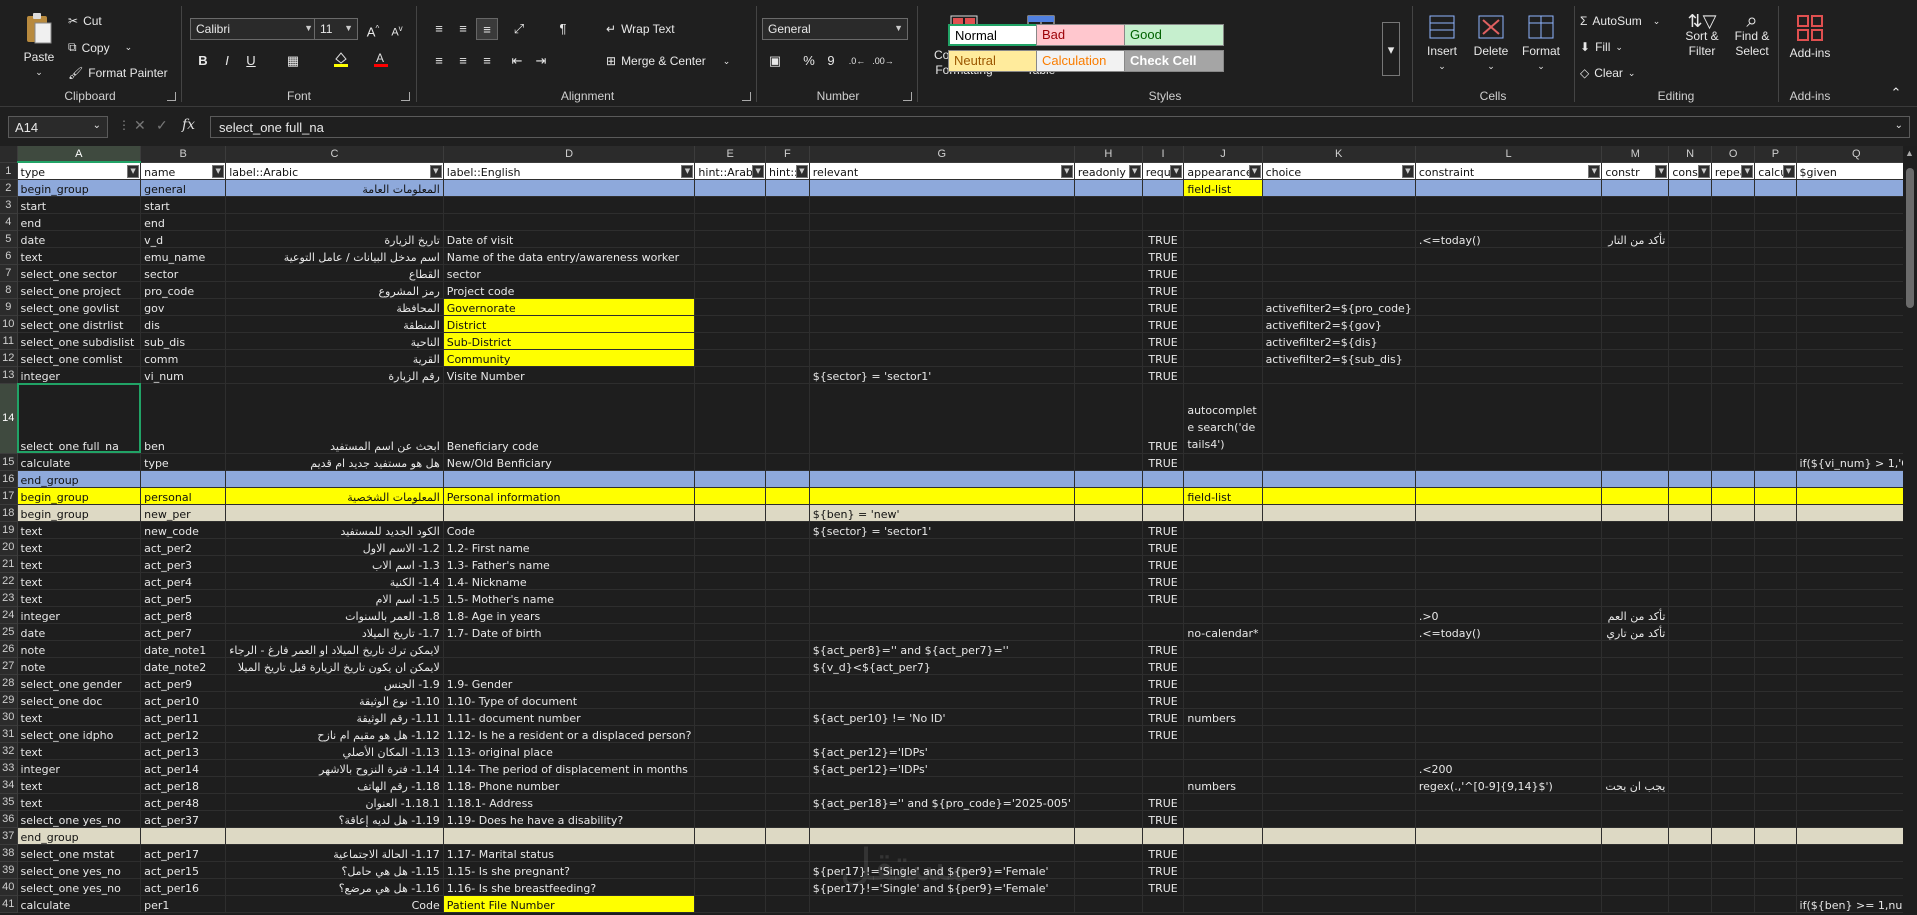 The width and height of the screenshot is (1917, 915). I want to click on cell-f12, so click(787, 358).